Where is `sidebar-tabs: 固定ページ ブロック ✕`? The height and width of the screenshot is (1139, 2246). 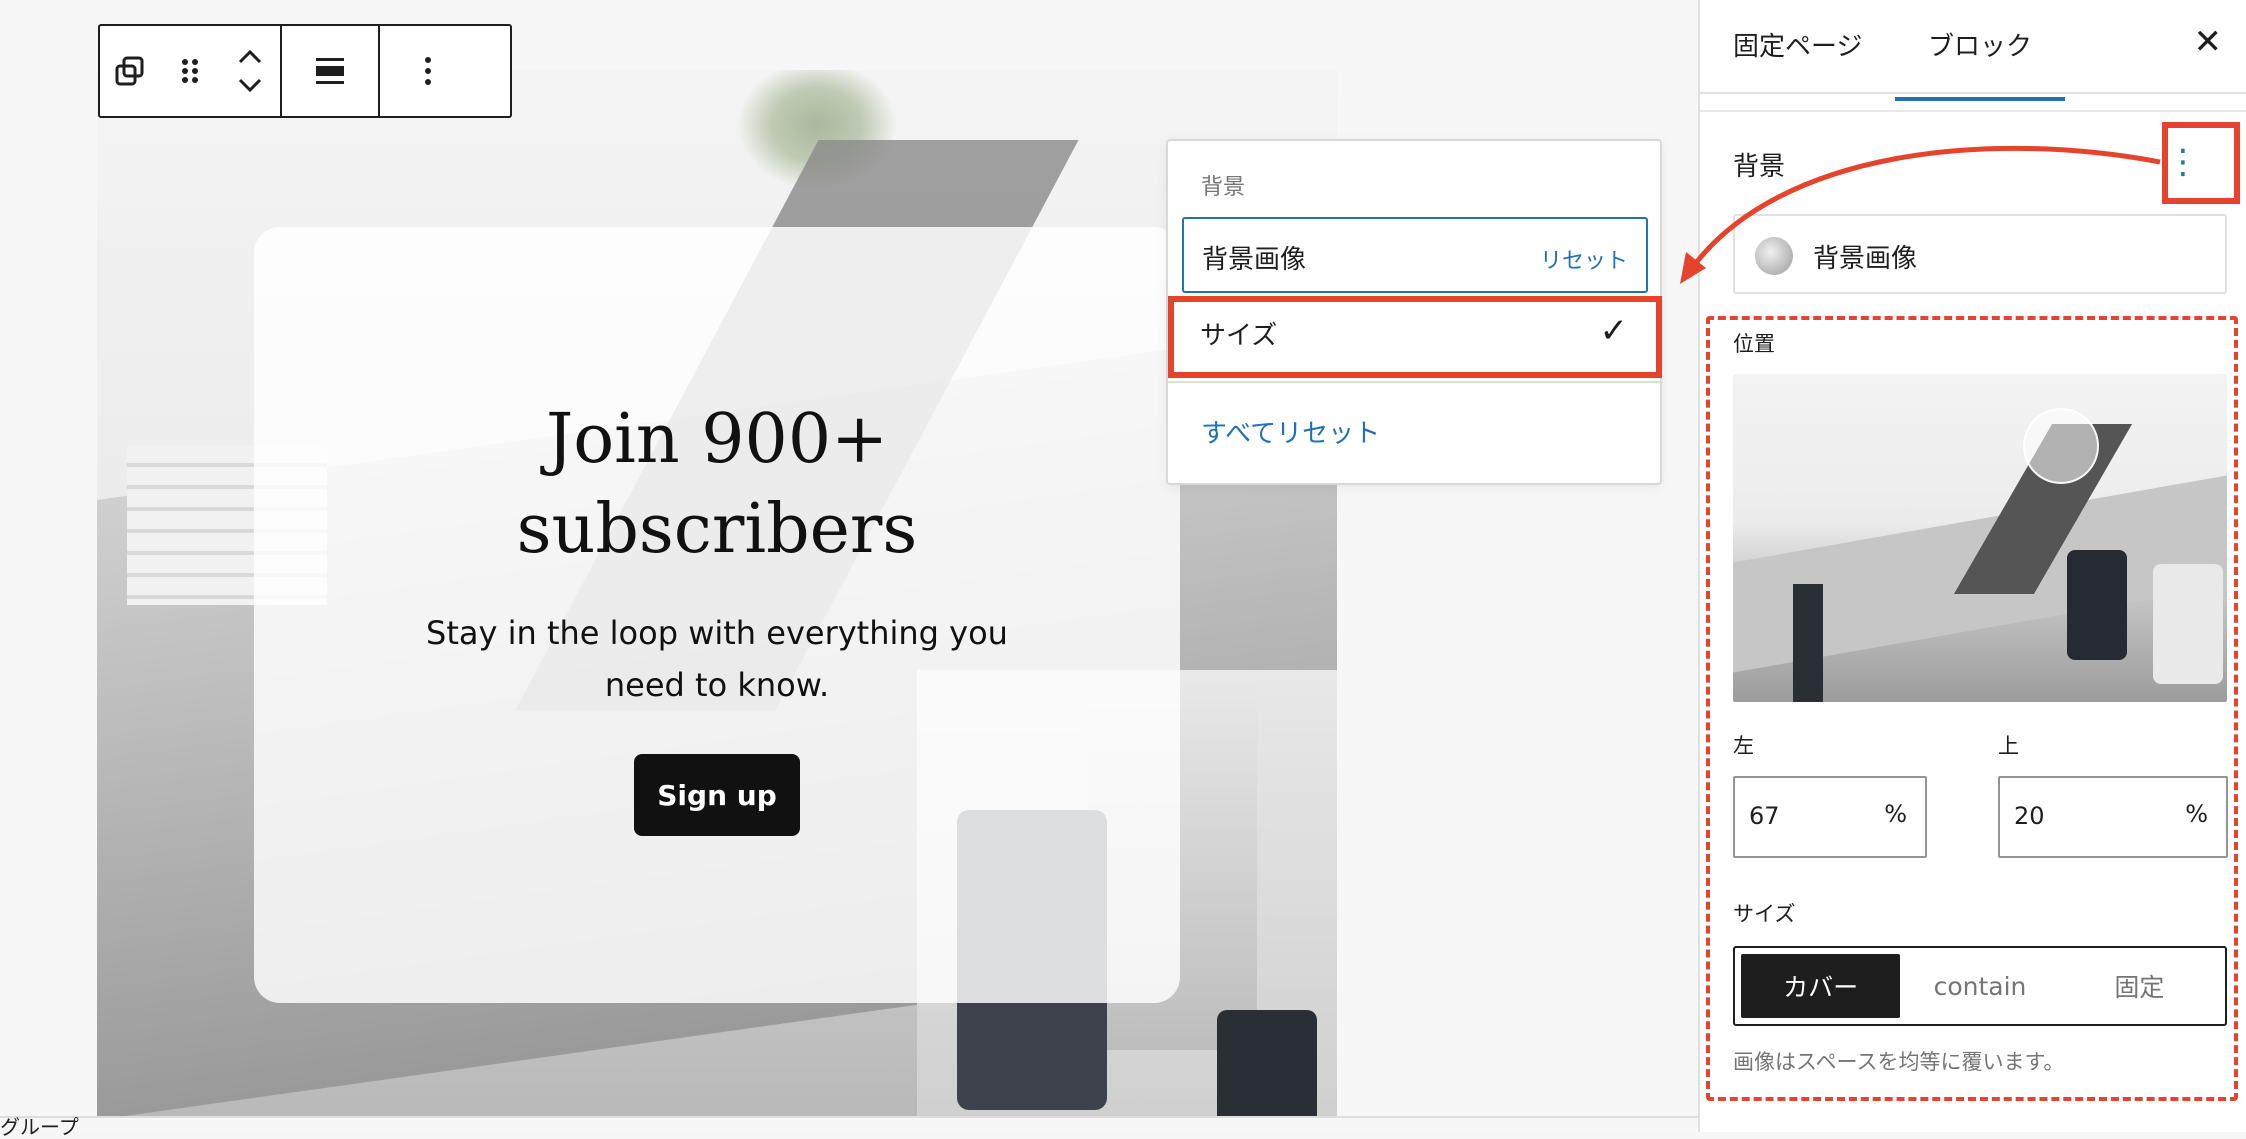 sidebar-tabs: 固定ページ ブロック ✕ is located at coordinates (1973, 50).